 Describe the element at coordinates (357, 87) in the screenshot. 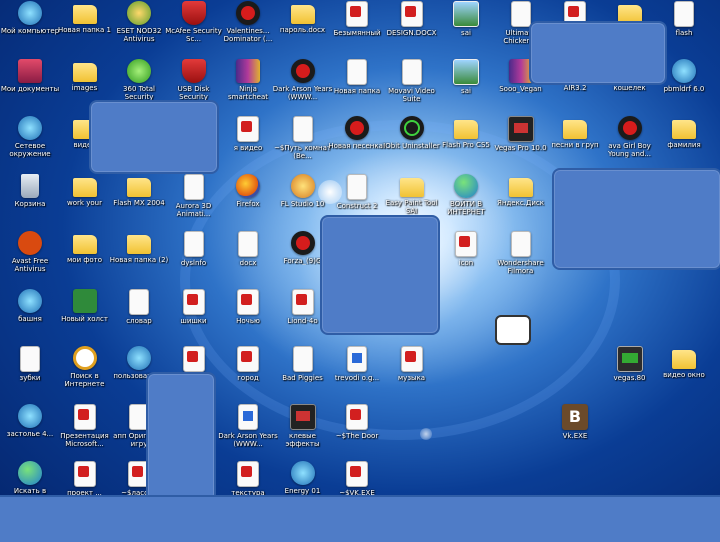

I see `desktop-shortcut: Новая папка` at that location.